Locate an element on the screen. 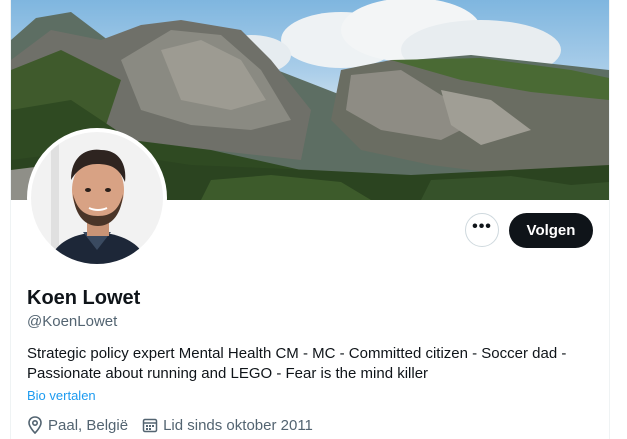 The height and width of the screenshot is (439, 627). profile-location: Paal, België is located at coordinates (77, 425).